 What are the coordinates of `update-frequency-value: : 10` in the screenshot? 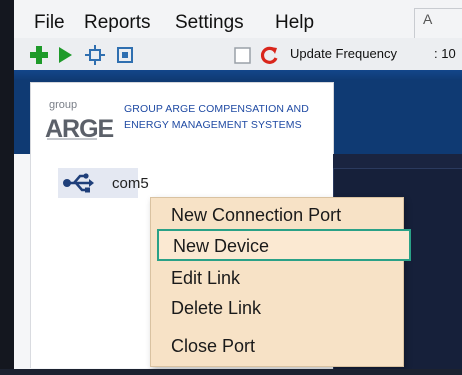 It's located at (445, 53).